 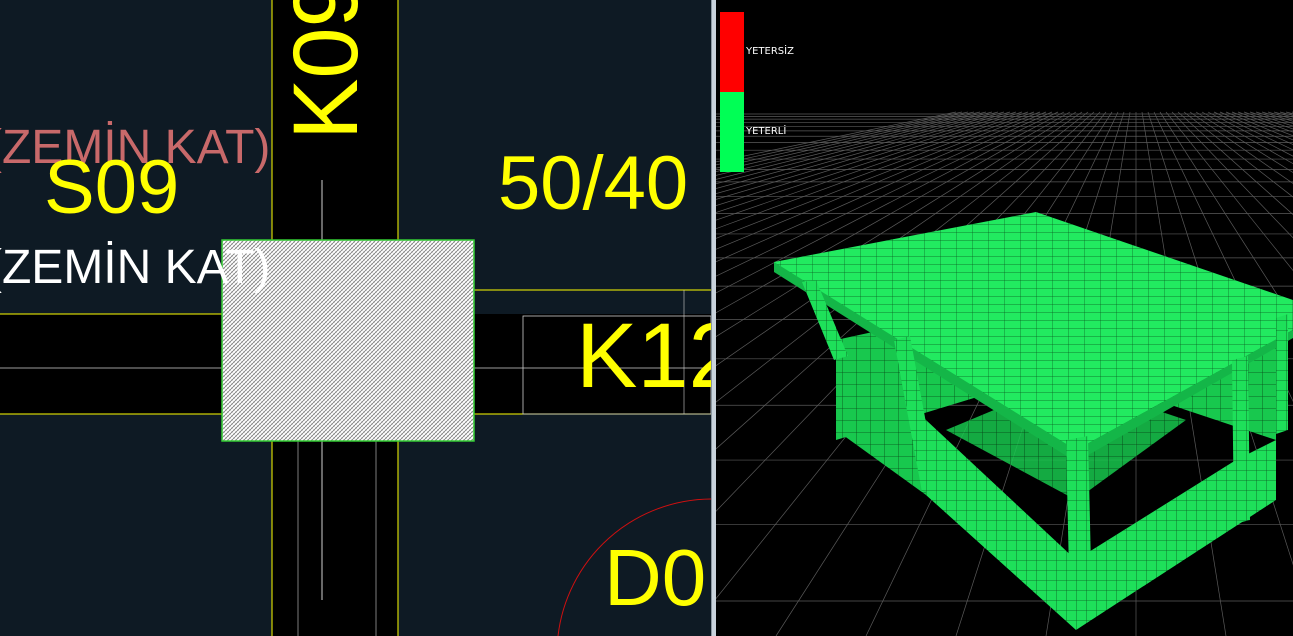 I want to click on floor-label-white: (ZEMİN KAT), so click(x=135, y=267).